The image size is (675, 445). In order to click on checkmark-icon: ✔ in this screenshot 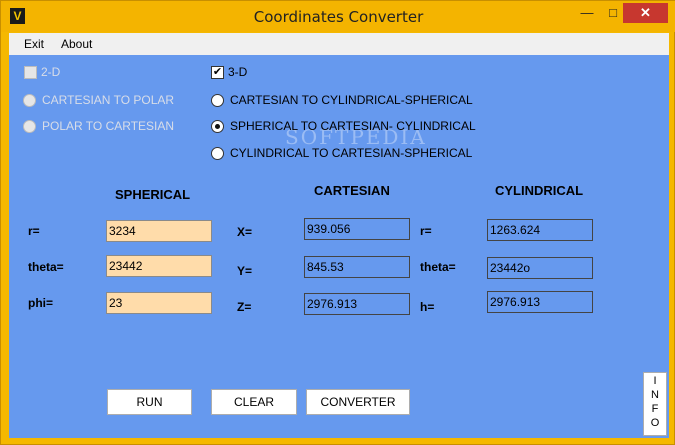, I will do `click(217, 72)`.